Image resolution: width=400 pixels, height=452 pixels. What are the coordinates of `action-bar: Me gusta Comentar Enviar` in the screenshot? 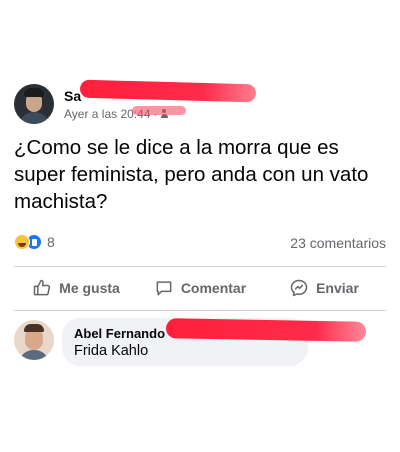 It's located at (200, 288).